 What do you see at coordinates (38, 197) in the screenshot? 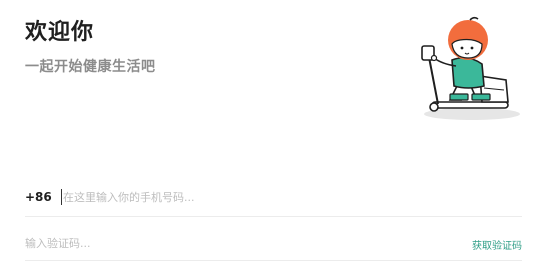
I see `country-code-selector: +86` at bounding box center [38, 197].